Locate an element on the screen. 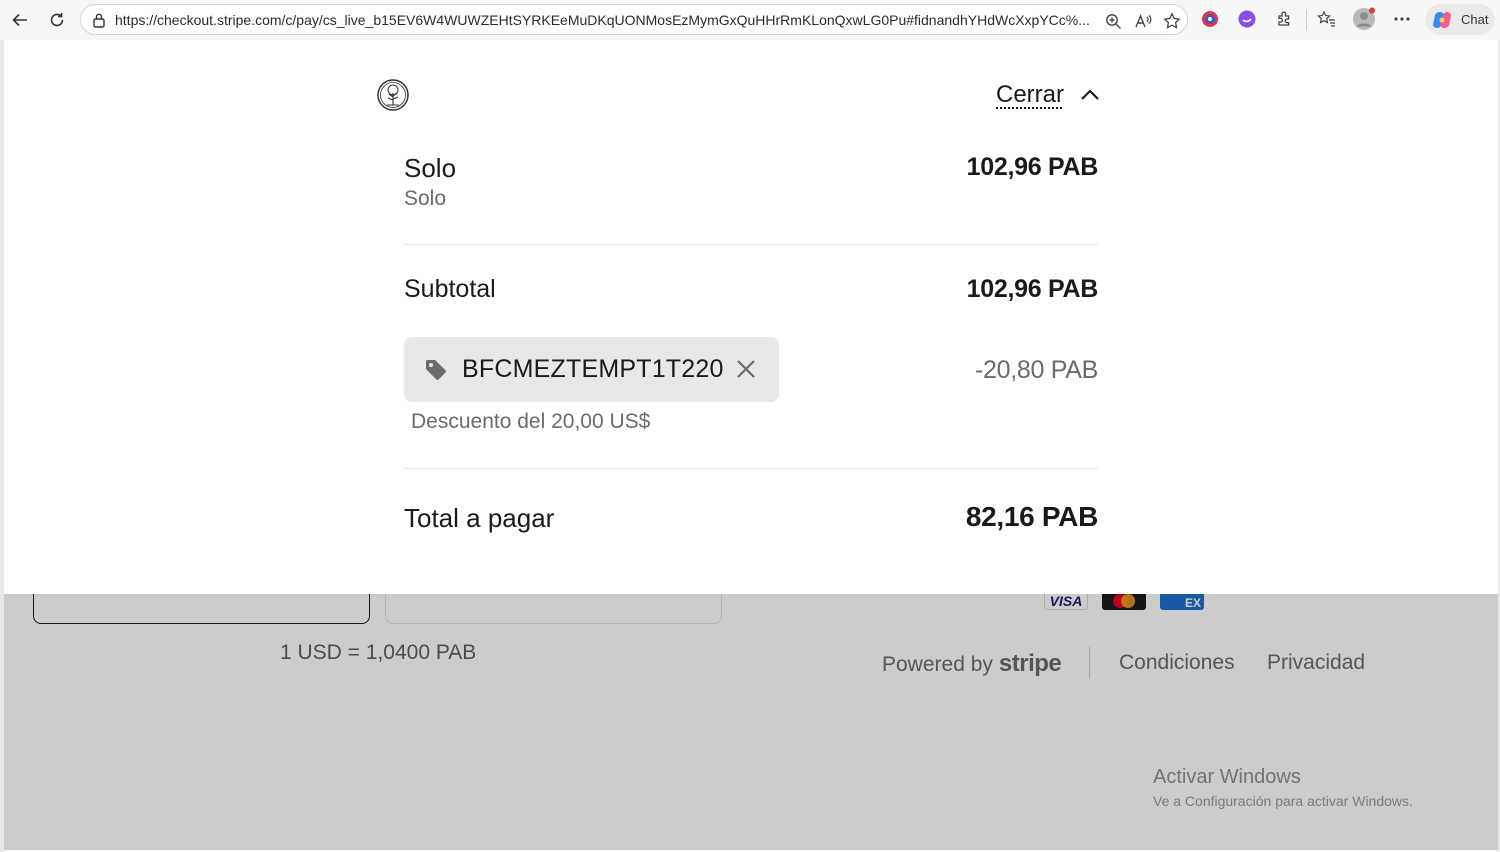 This screenshot has height=852, width=1500. tag-icon is located at coordinates (436, 369).